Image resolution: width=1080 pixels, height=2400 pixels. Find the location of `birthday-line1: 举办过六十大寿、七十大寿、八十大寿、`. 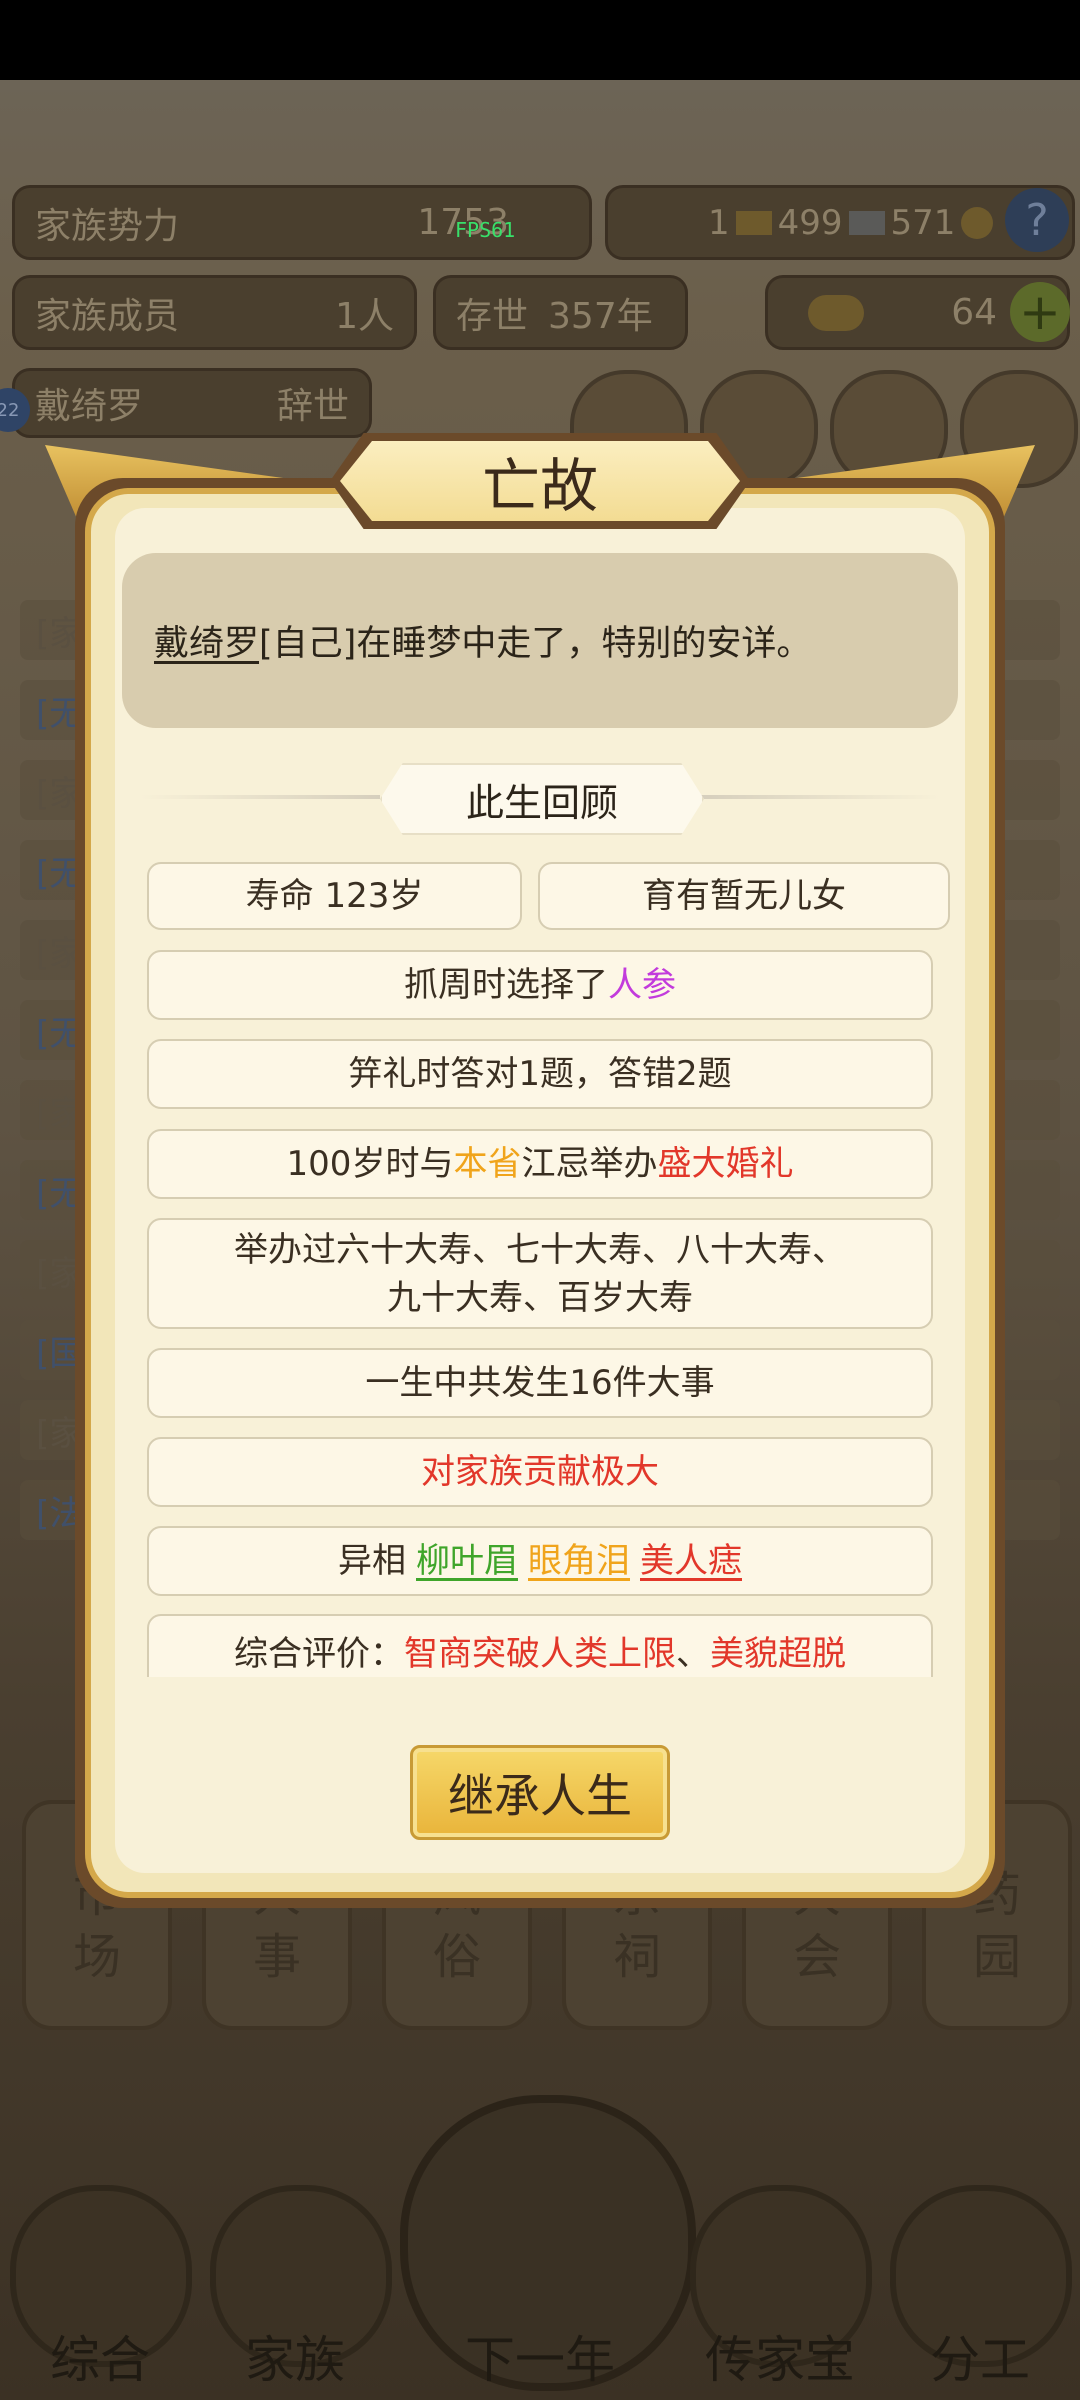

birthday-line1: 举办过六十大寿、七十大寿、八十大寿、 is located at coordinates (540, 1249).